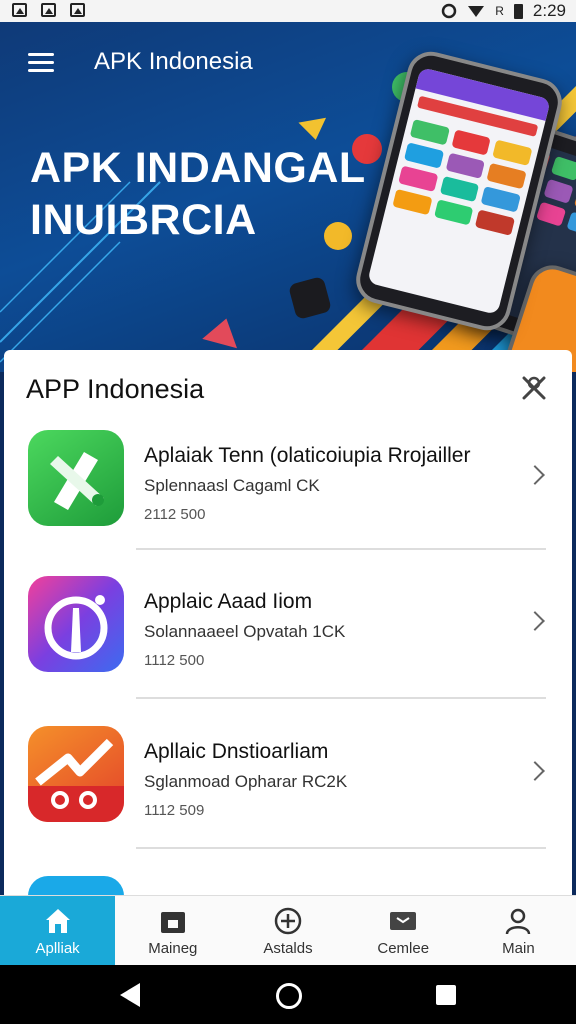  What do you see at coordinates (549, 10) in the screenshot?
I see `clock: 2:29` at bounding box center [549, 10].